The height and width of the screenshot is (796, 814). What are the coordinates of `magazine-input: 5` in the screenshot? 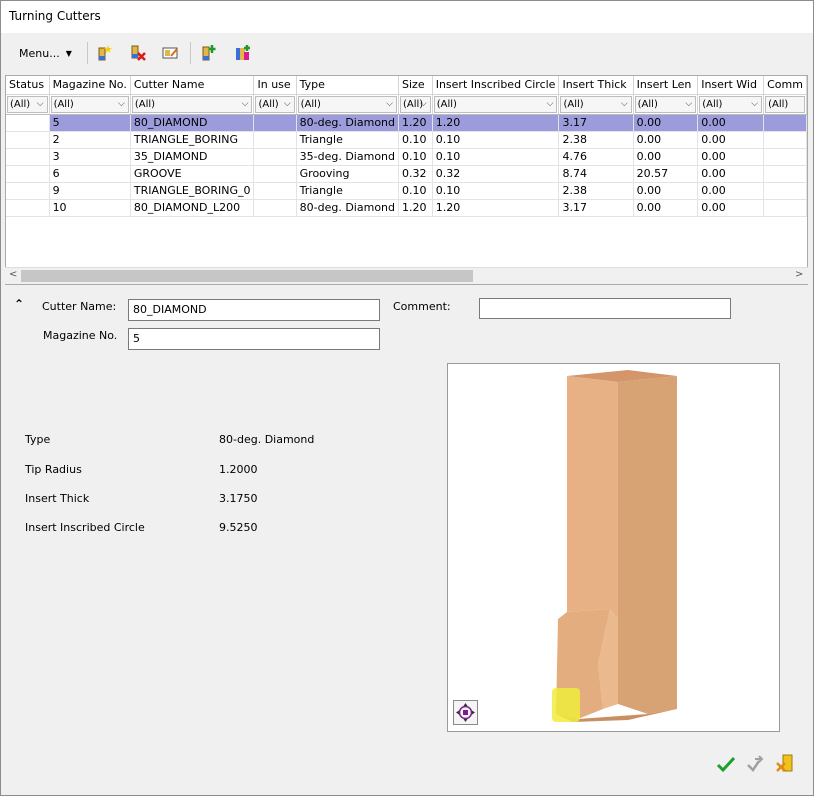 It's located at (254, 339).